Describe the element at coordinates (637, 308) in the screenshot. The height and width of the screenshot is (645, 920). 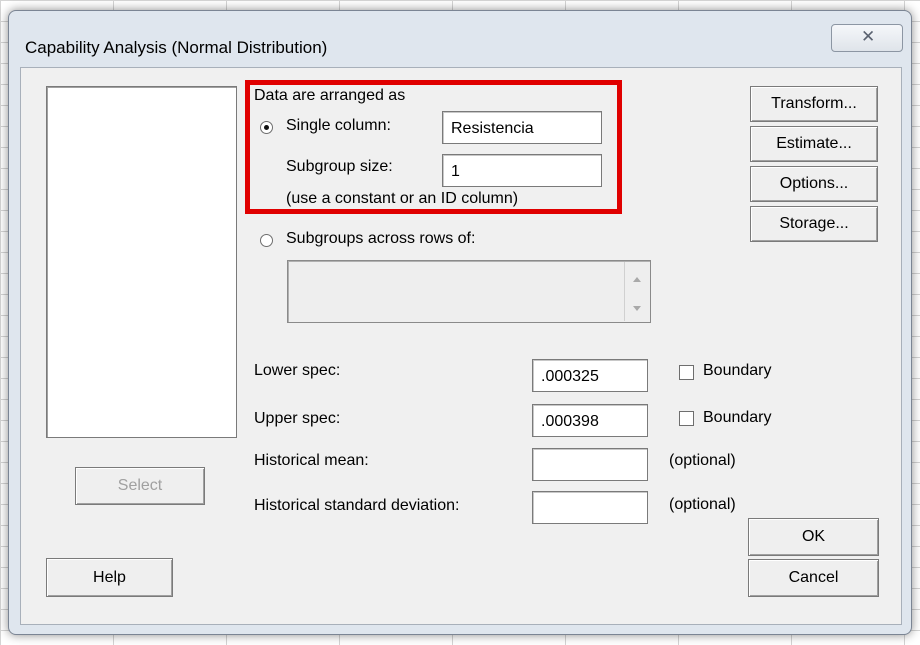
I see `scroll-down-icon` at that location.